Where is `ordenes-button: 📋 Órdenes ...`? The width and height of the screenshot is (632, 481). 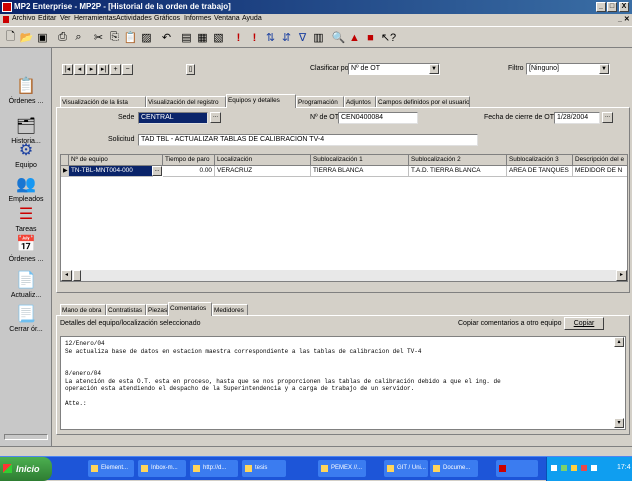 ordenes-button: 📋 Órdenes ... is located at coordinates (26, 94).